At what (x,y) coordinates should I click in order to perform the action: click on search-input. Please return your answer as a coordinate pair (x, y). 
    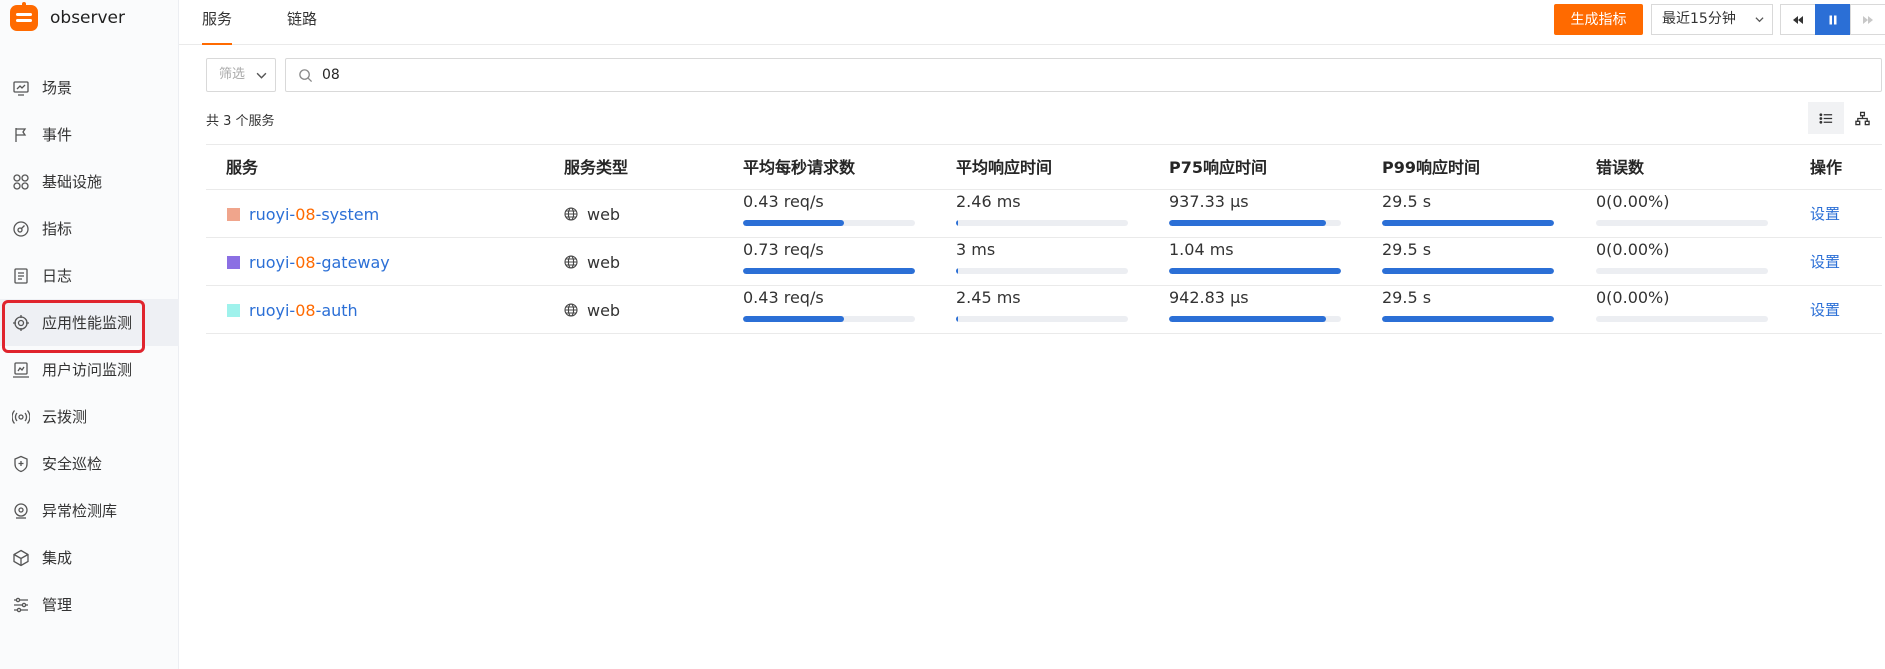
    Looking at the image, I should click on (1072, 75).